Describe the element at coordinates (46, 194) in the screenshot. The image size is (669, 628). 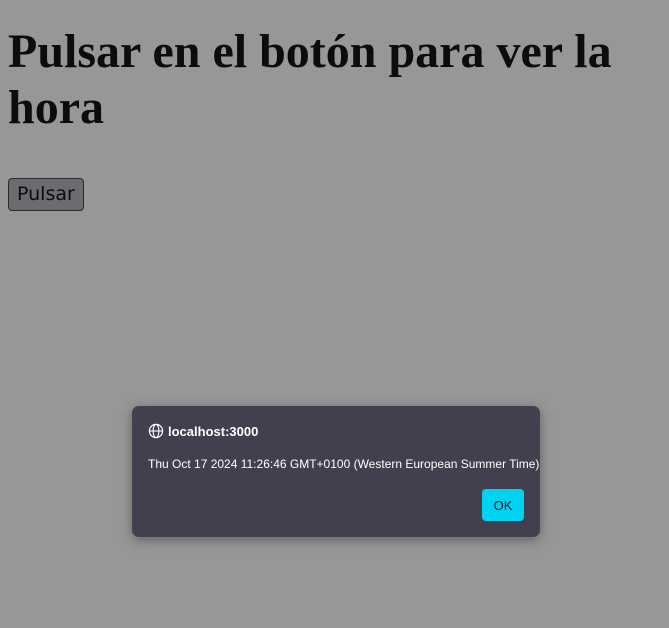
I see `pulsar-button: Pulsar` at that location.